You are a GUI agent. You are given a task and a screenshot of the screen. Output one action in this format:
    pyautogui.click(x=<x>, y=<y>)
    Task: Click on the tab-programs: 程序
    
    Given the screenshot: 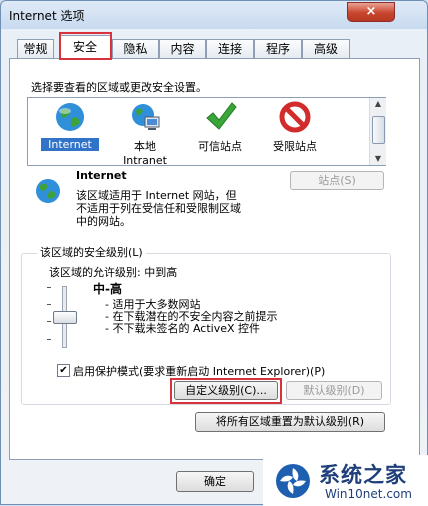 What is the action you would take?
    pyautogui.click(x=278, y=48)
    